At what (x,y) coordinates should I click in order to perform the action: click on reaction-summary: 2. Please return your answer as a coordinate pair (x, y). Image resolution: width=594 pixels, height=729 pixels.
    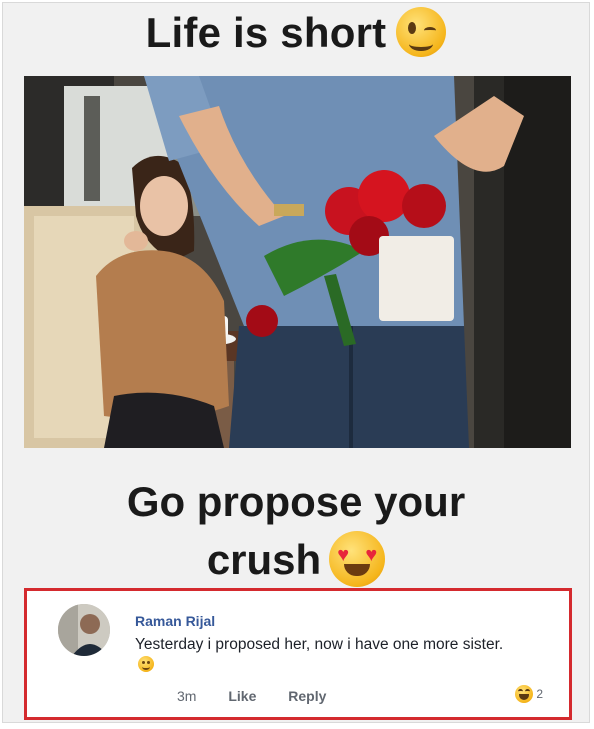
    Looking at the image, I should click on (529, 694).